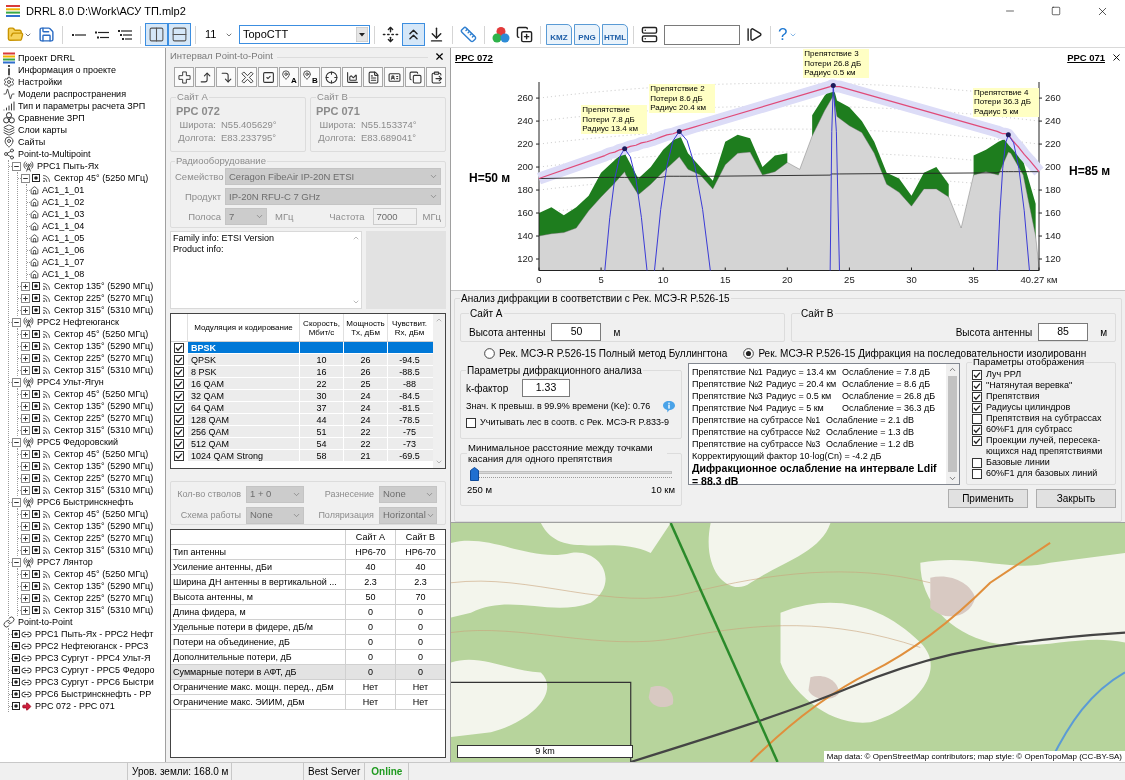 Image resolution: width=1125 pixels, height=780 pixels. I want to click on axis-tick-label: 35, so click(973, 279).